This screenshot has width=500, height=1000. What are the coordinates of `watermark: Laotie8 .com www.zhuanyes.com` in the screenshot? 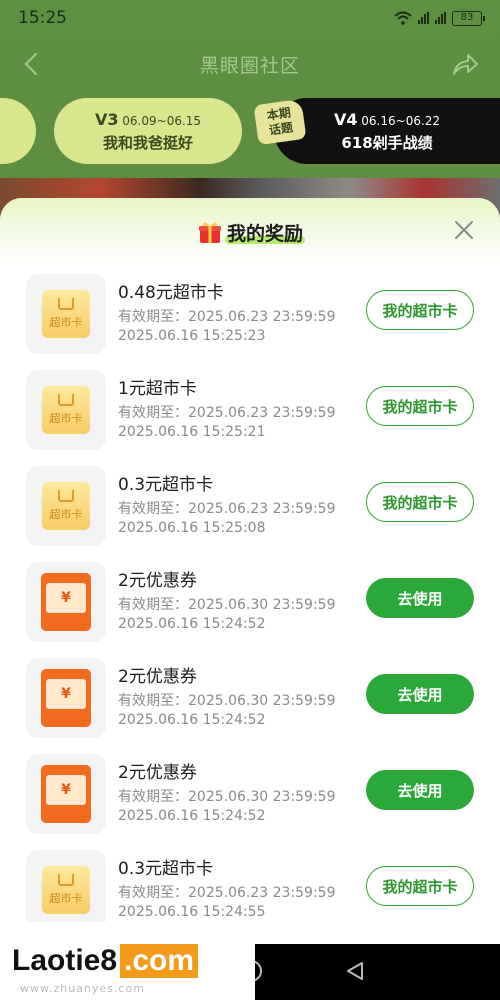 It's located at (127, 961).